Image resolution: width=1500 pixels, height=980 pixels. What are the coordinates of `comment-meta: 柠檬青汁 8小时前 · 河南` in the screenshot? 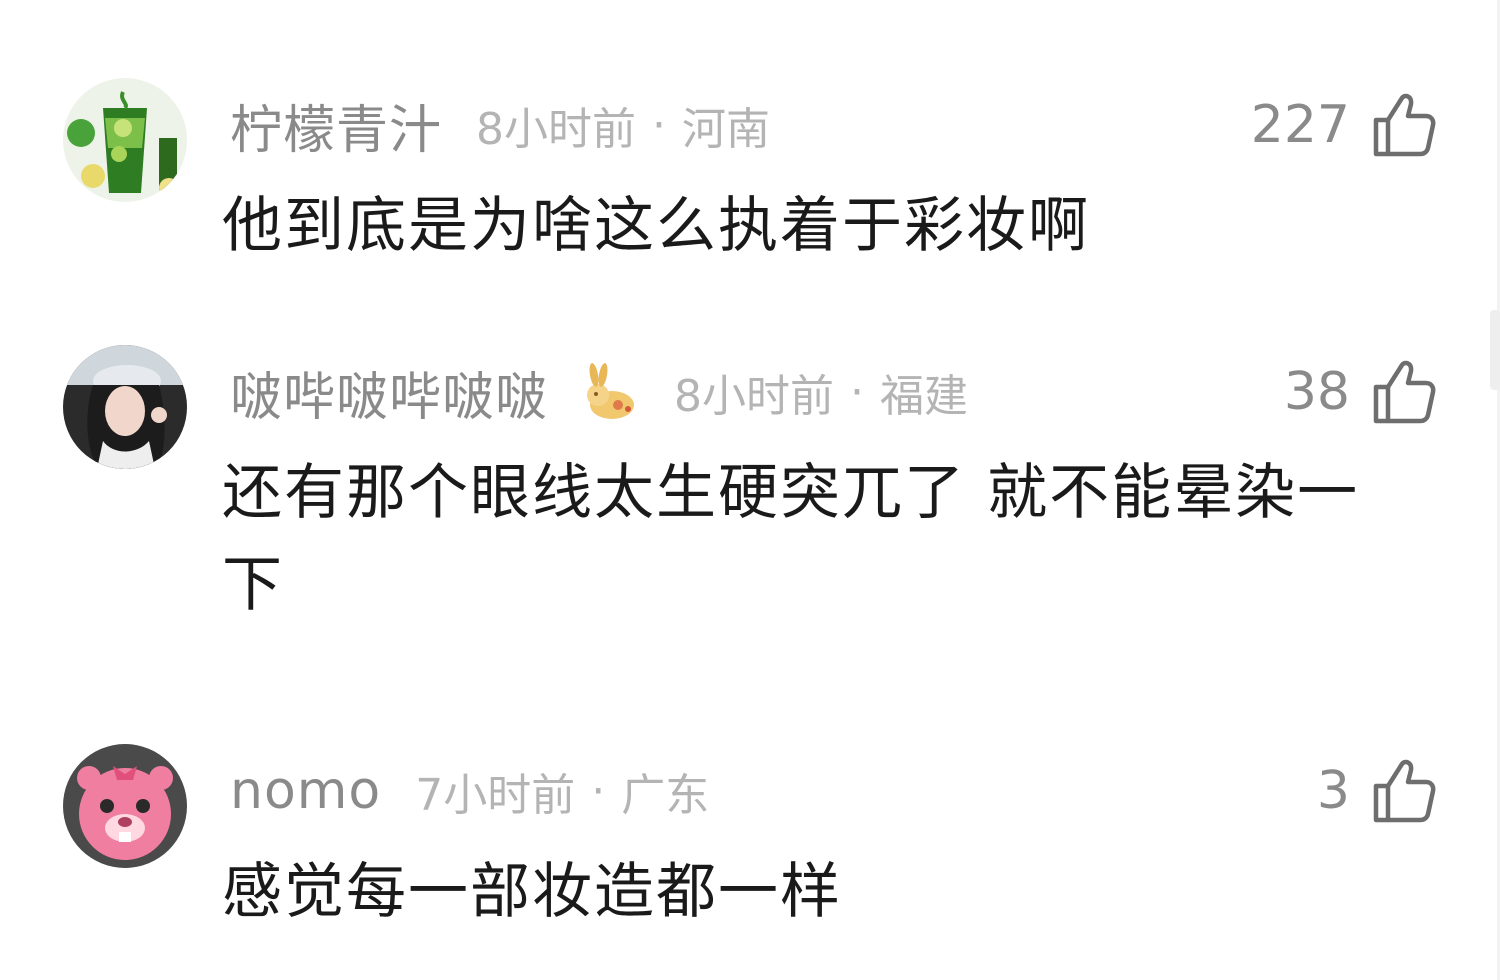 It's located at (500, 125).